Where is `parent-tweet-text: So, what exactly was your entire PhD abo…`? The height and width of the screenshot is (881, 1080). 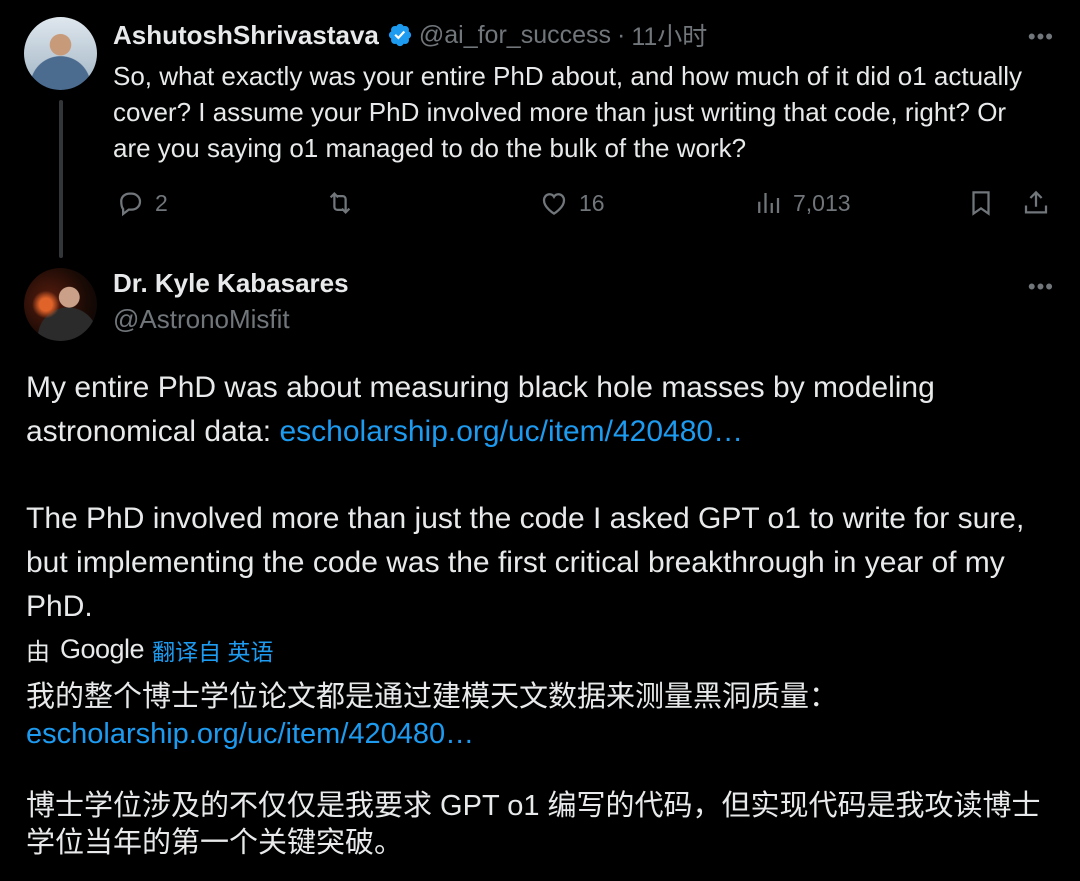 parent-tweet-text: So, what exactly was your entire PhD abo… is located at coordinates (568, 112).